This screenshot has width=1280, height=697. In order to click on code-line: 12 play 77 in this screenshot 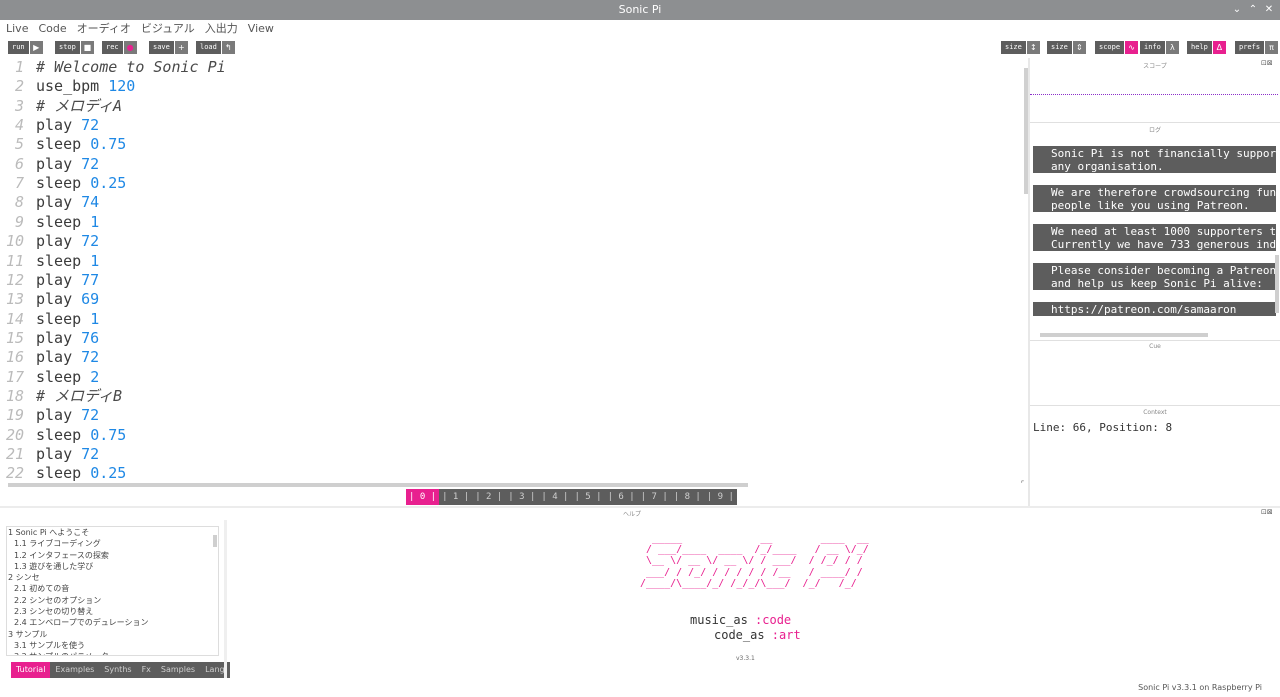, I will do `click(49, 280)`.